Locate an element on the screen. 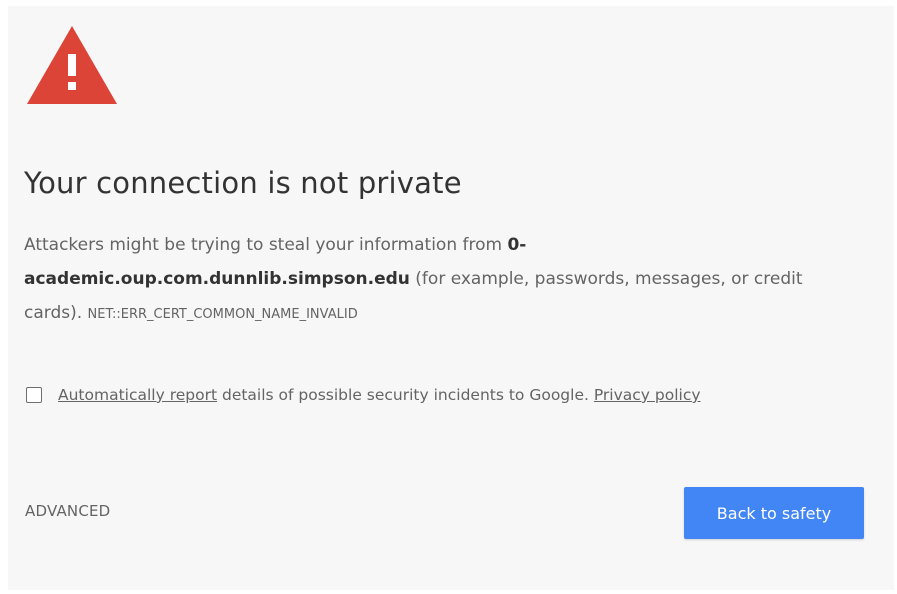 The width and height of the screenshot is (897, 594). automatic-report-link: Automatically report is located at coordinates (137, 395).